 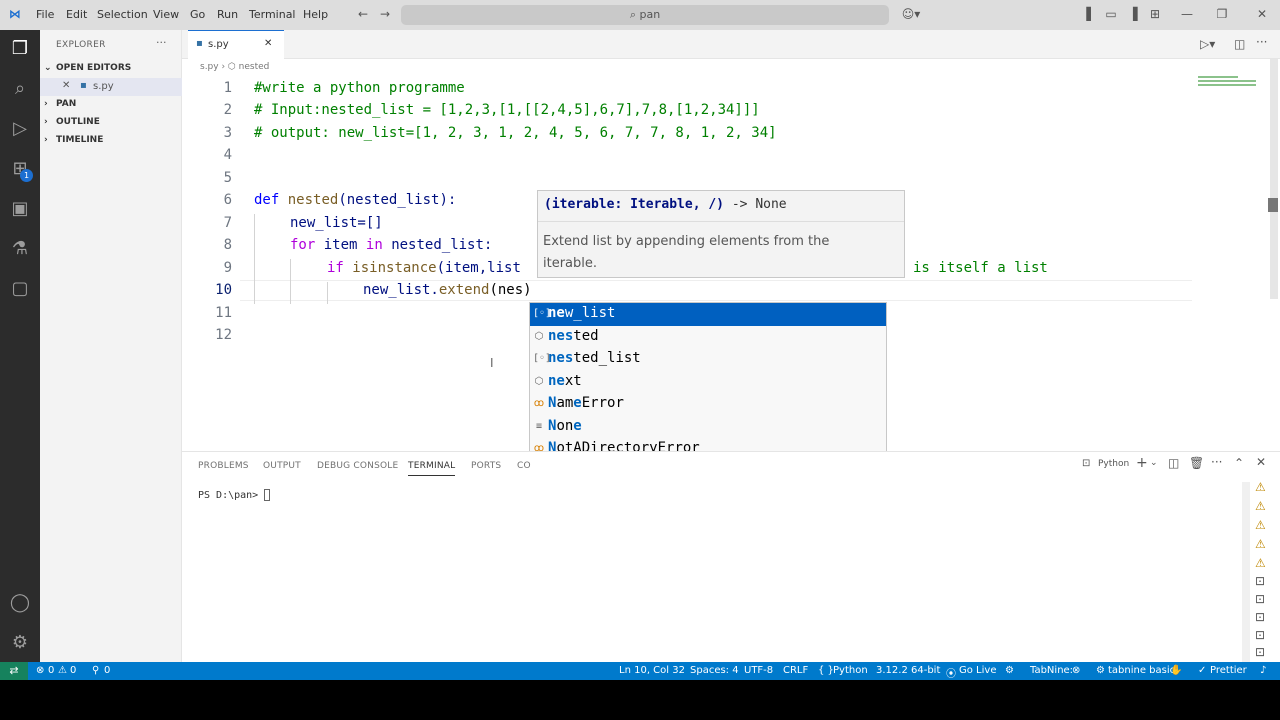 What do you see at coordinates (111, 69) in the screenshot?
I see `open-editors-section: ⌄ OPEN EDITORS` at bounding box center [111, 69].